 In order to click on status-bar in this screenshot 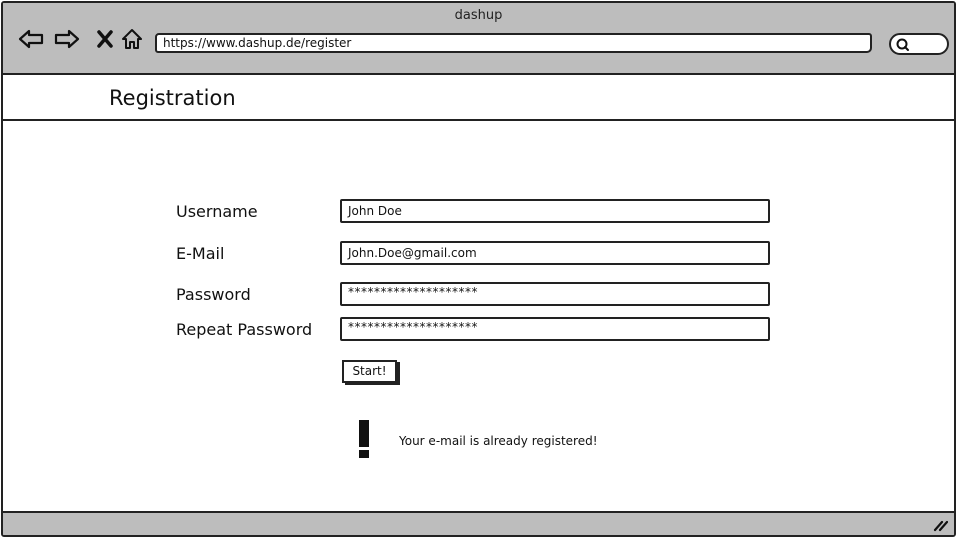, I will do `click(478, 523)`.